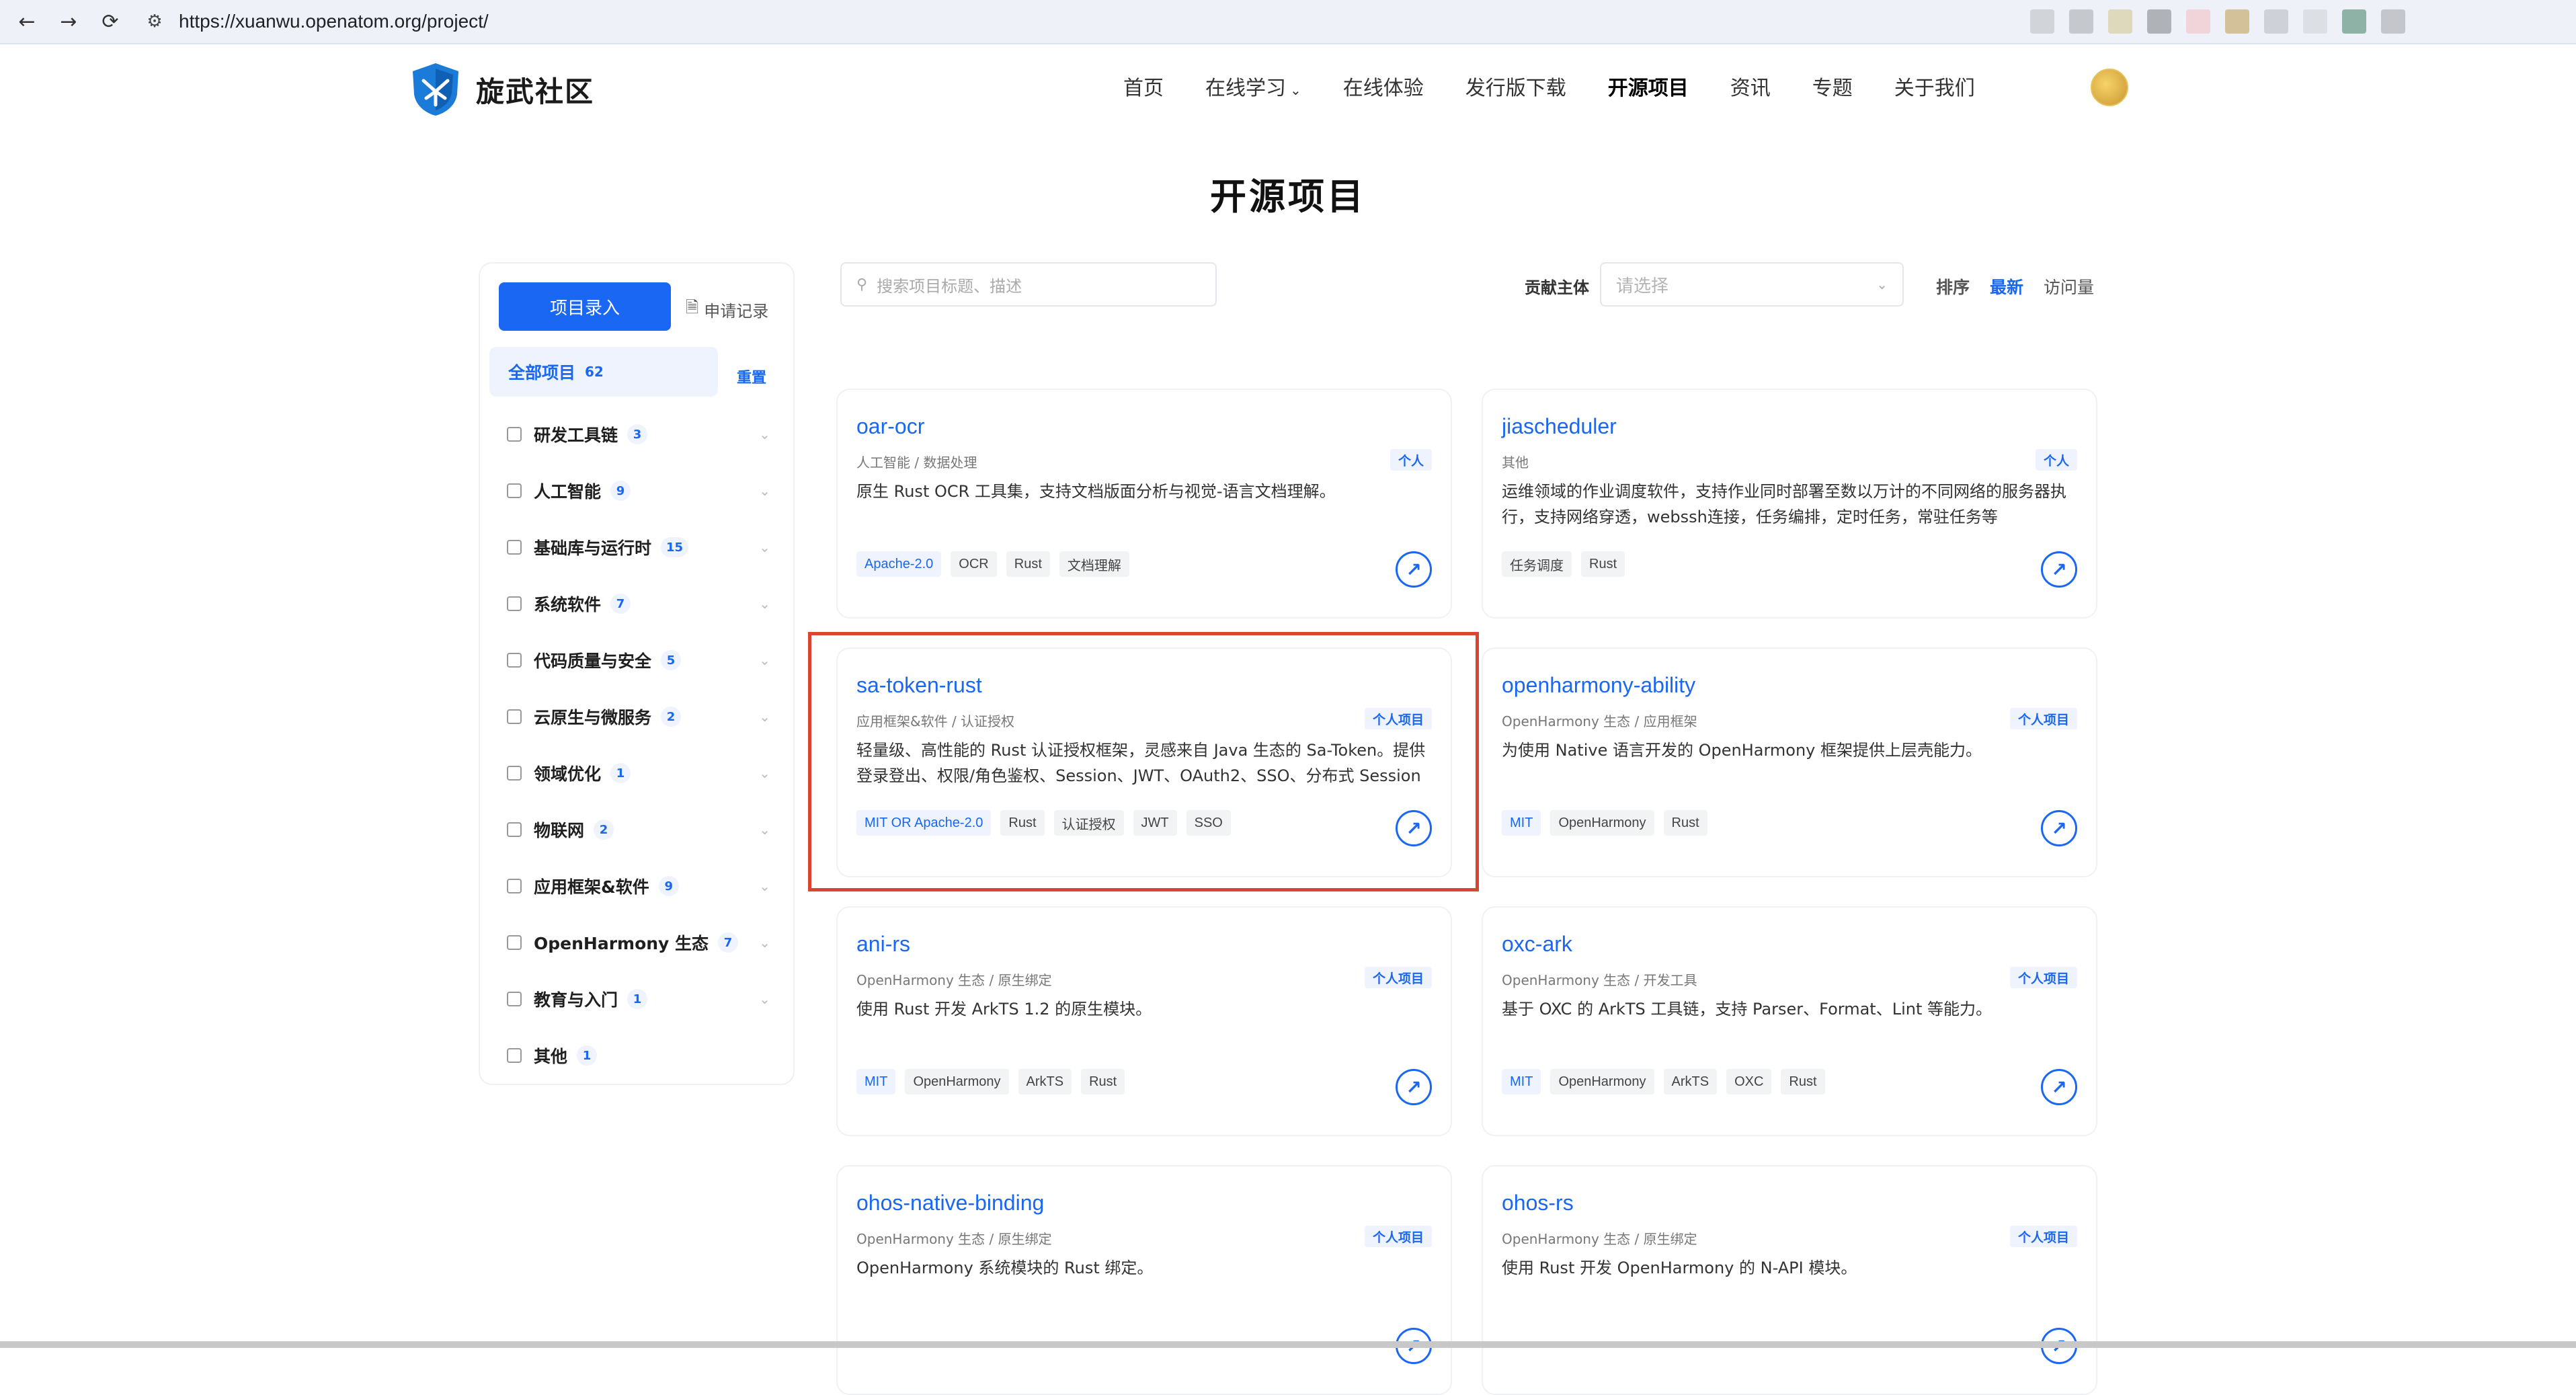 This screenshot has height=1395, width=2576. I want to click on nav-about: 关于我们, so click(1935, 86).